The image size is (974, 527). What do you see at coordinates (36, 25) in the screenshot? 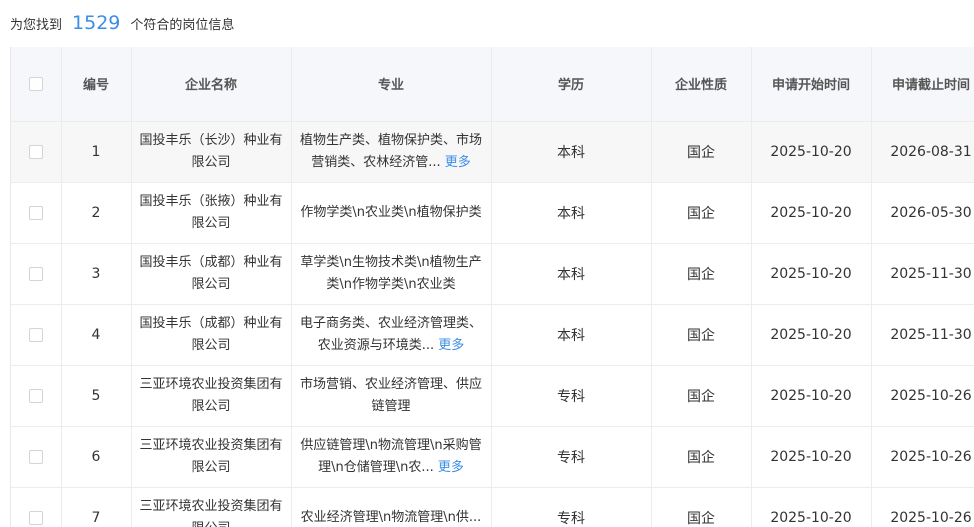
I see `summary-prefix: 为您找到` at bounding box center [36, 25].